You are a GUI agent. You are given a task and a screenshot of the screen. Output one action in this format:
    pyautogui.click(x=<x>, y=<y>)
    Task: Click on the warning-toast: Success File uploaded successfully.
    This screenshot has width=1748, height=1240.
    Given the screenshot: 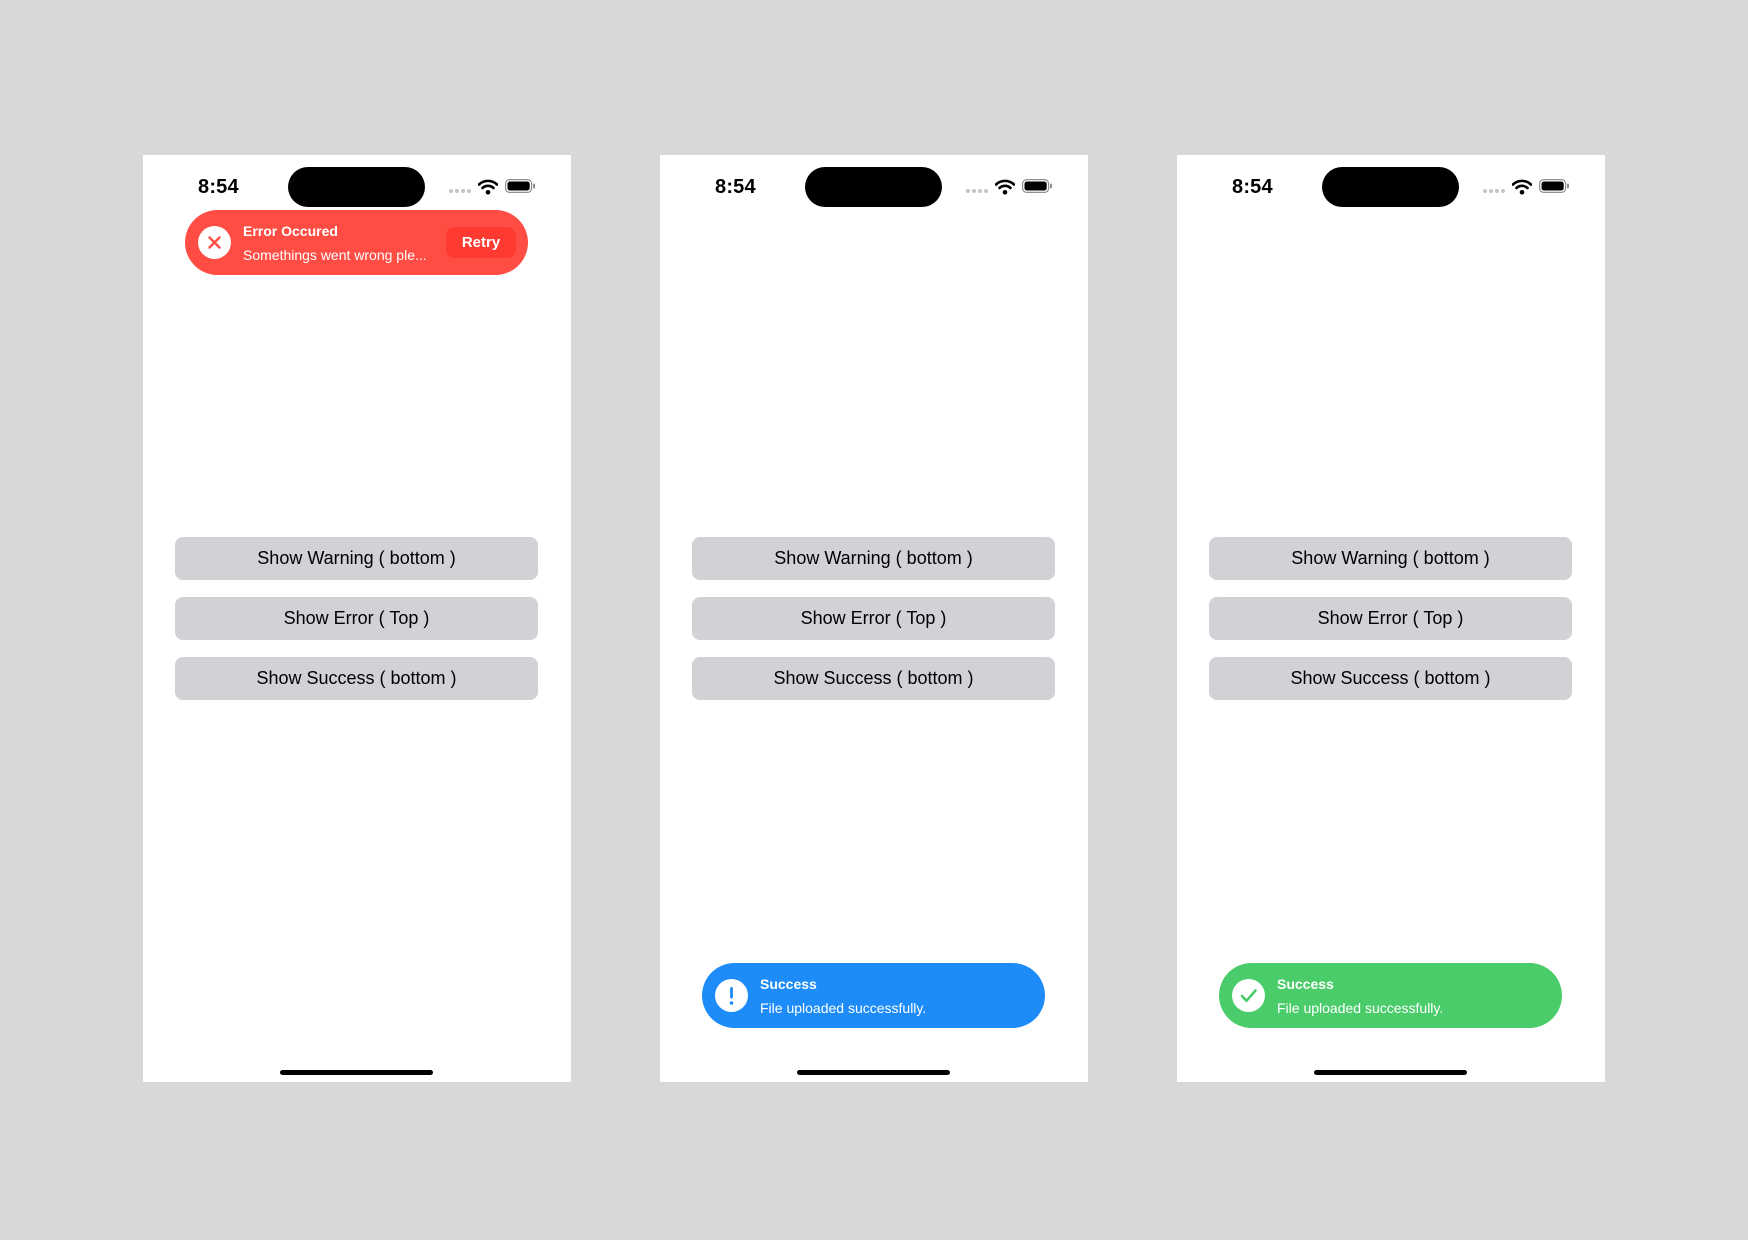 What is the action you would take?
    pyautogui.click(x=873, y=995)
    